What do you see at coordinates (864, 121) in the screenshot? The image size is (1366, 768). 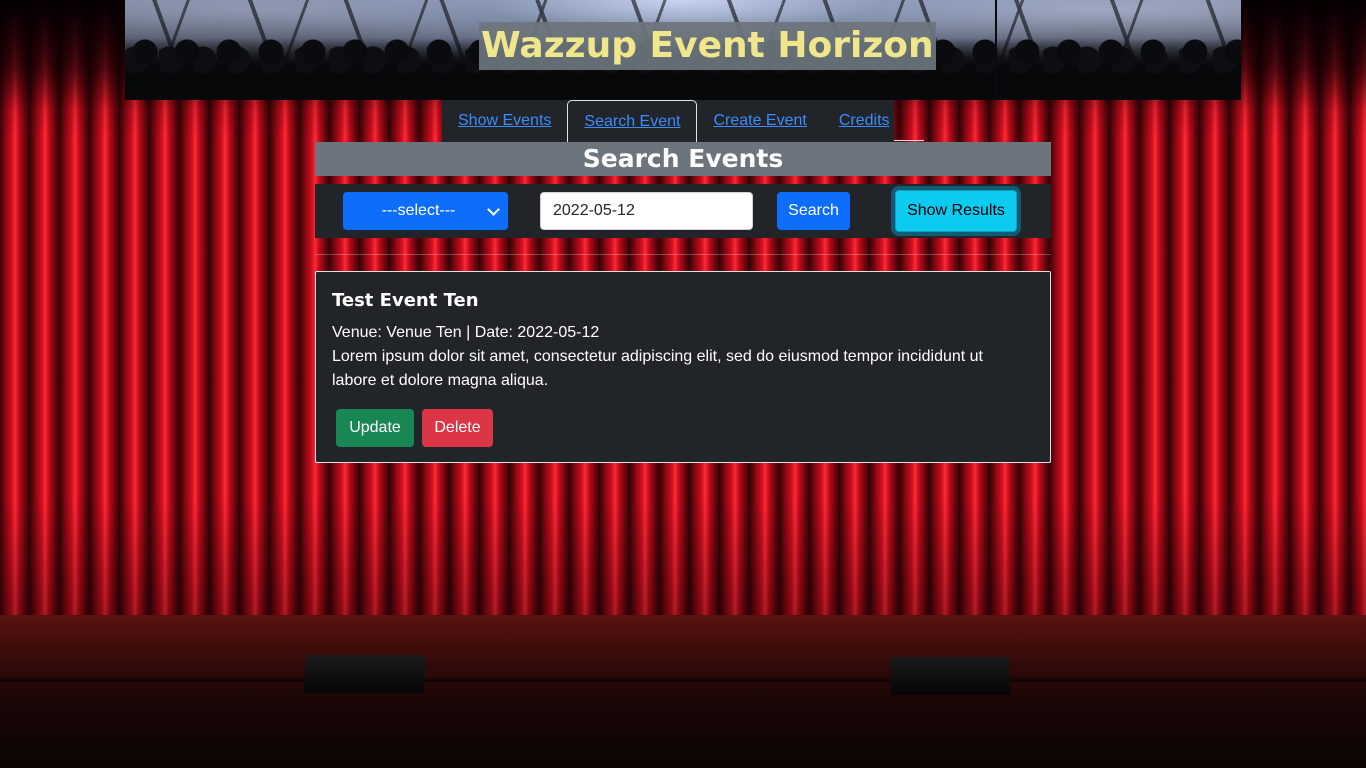 I see `tab-credits: Credits` at bounding box center [864, 121].